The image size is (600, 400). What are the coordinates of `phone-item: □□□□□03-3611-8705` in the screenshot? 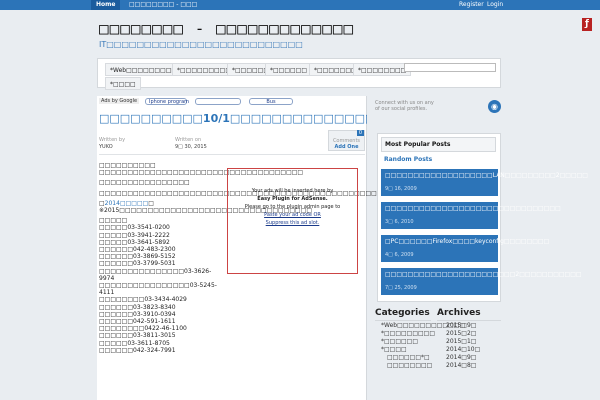 It's located at (134, 343).